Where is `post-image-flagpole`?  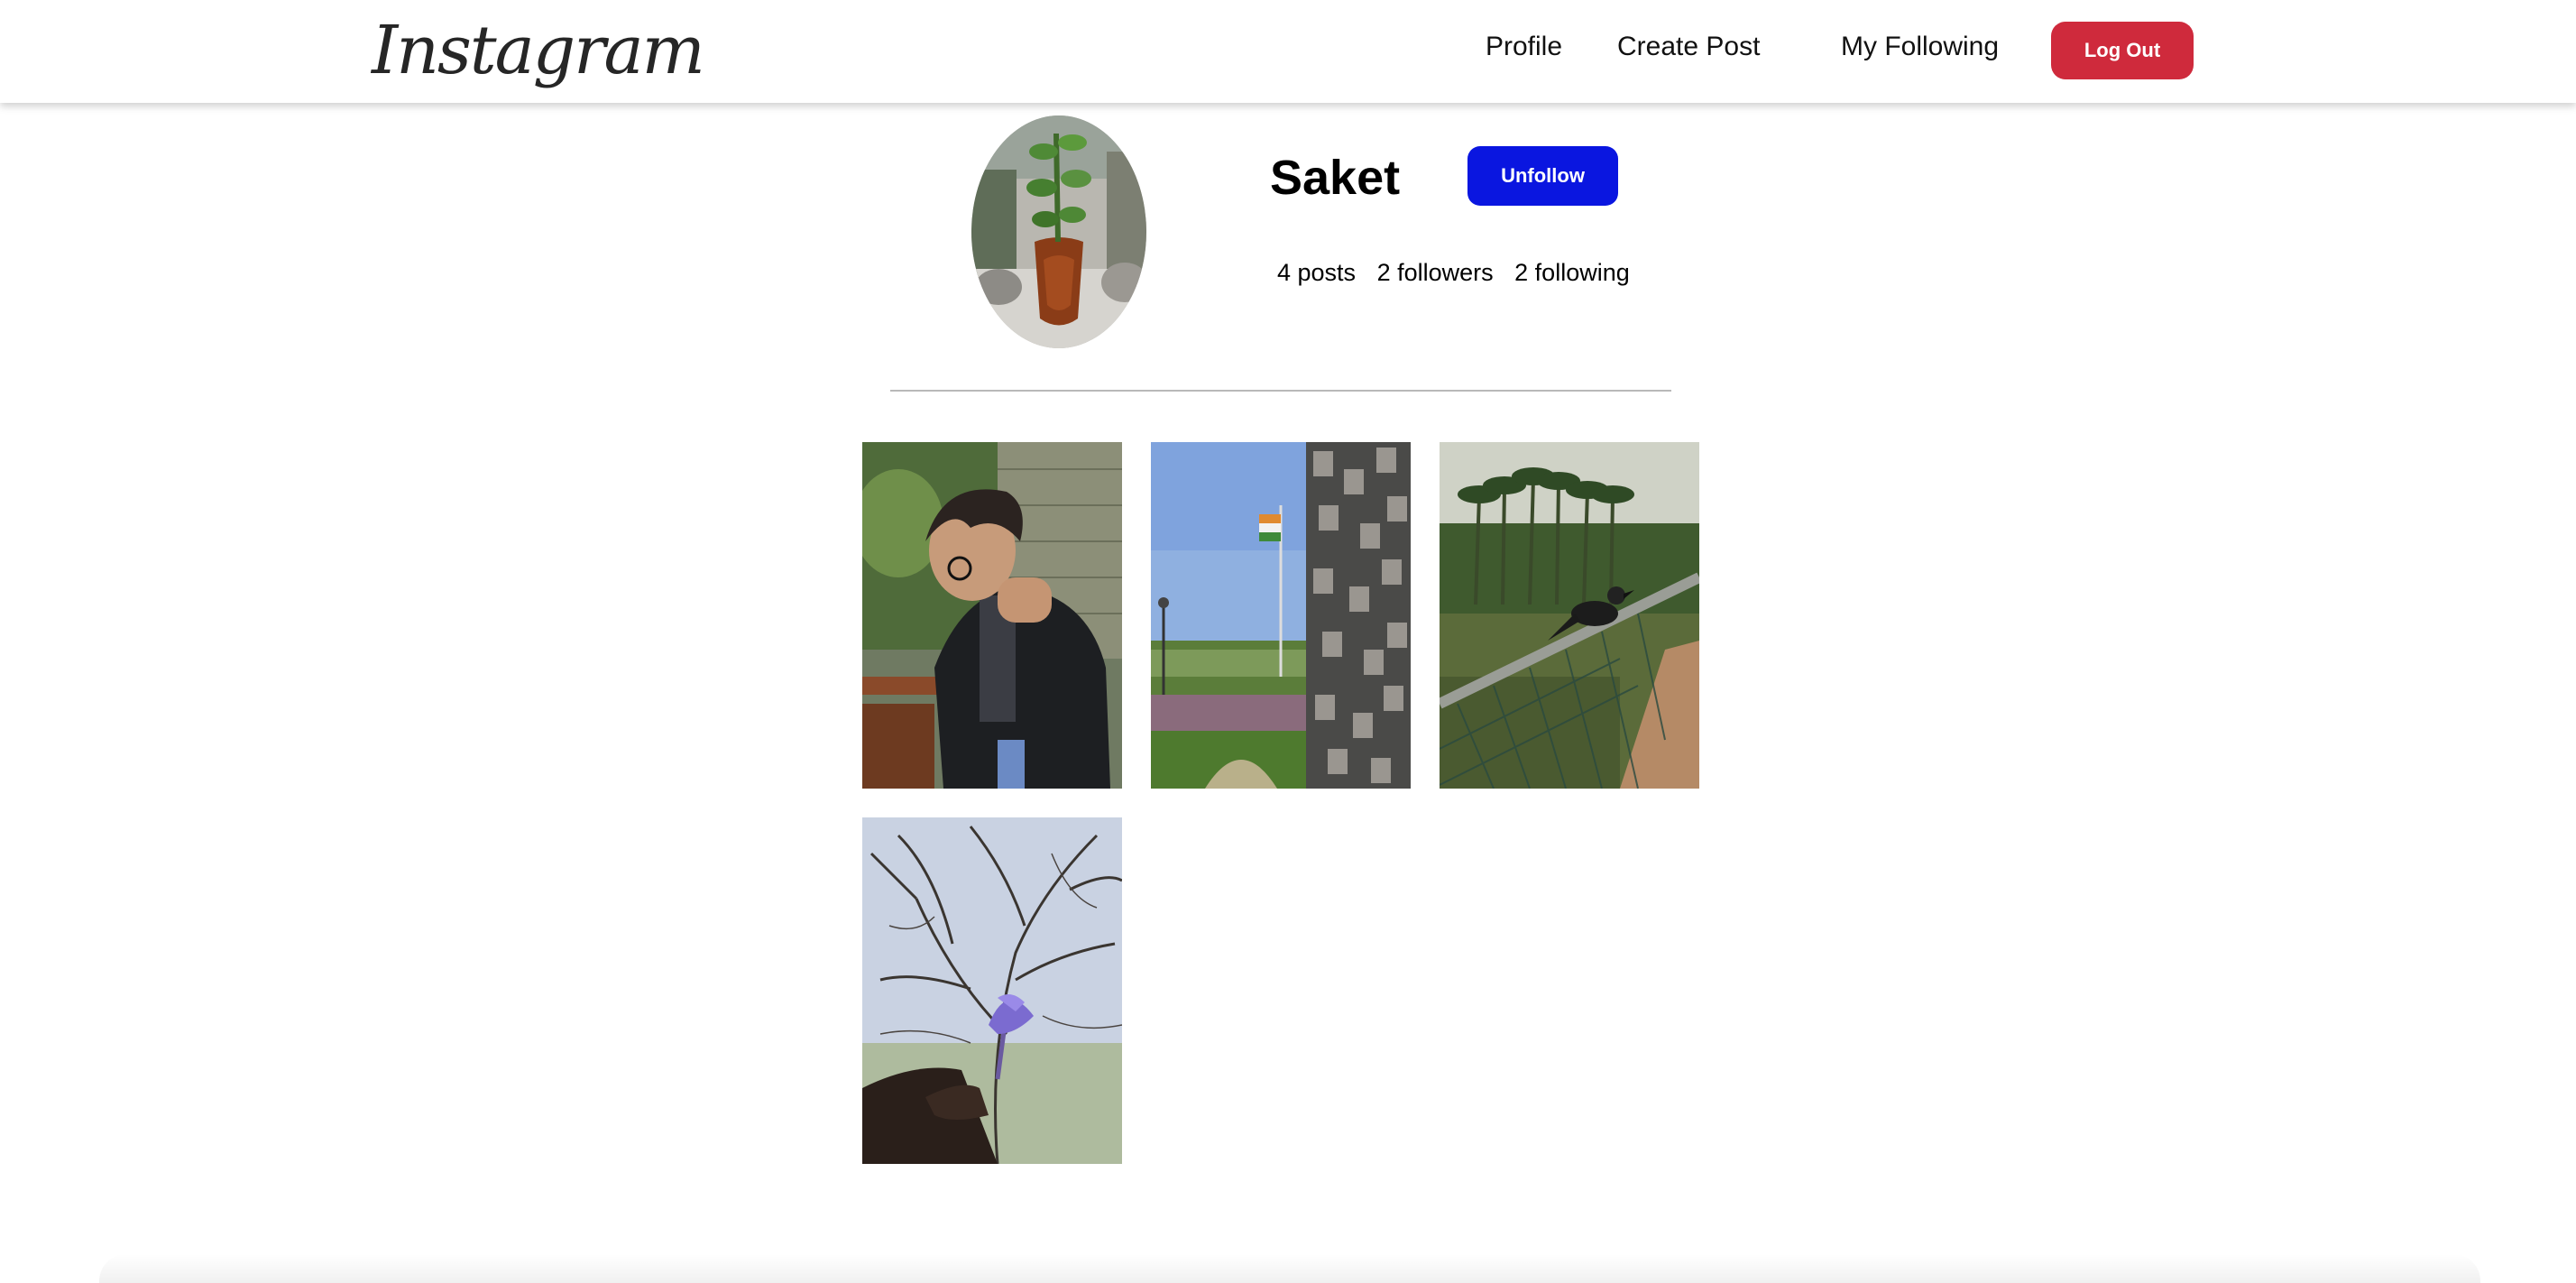
post-image-flagpole is located at coordinates (1281, 616).